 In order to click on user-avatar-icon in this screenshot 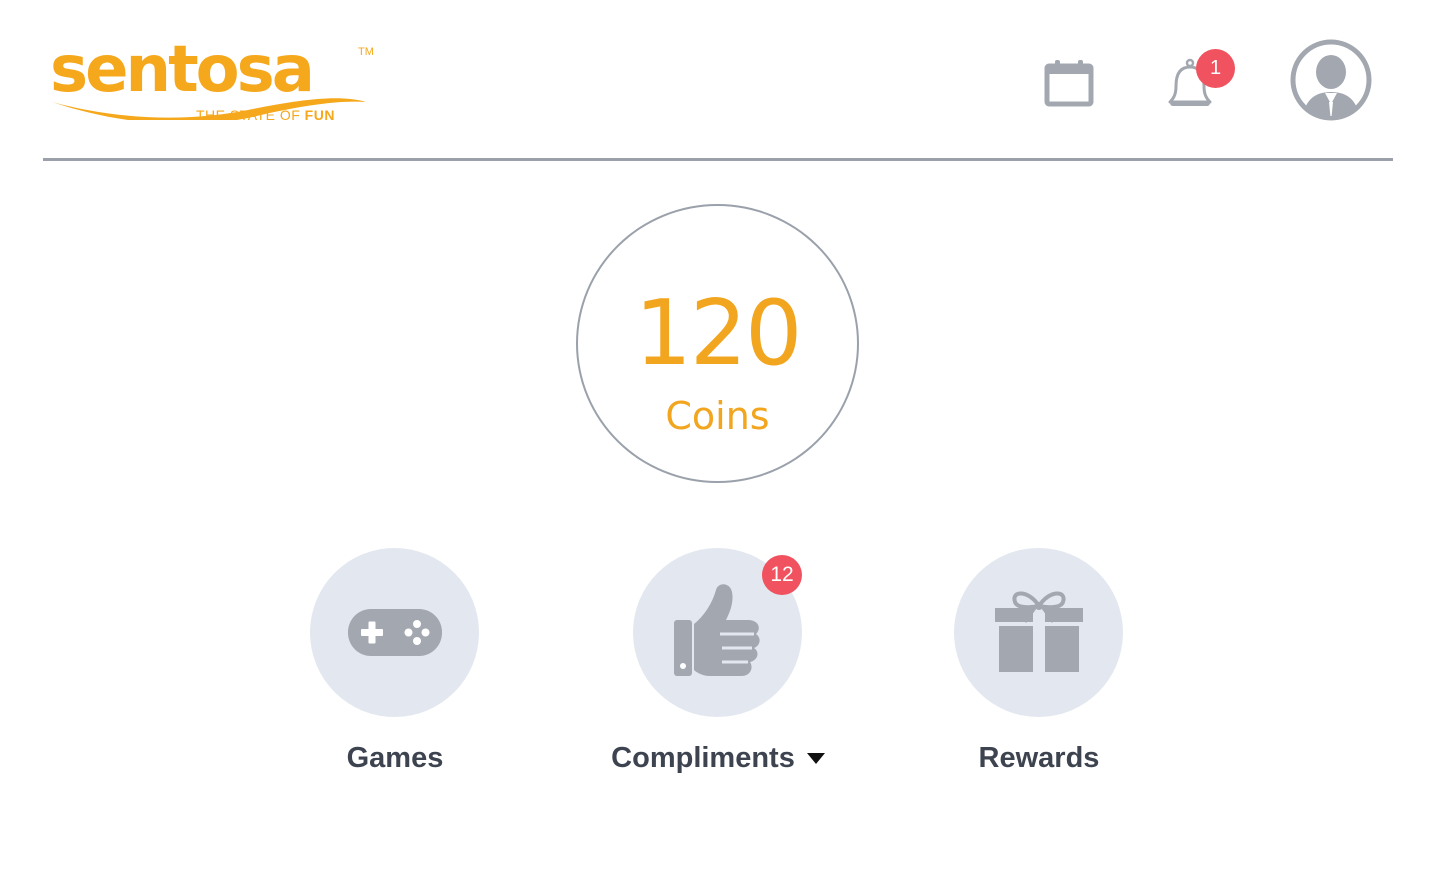, I will do `click(1331, 80)`.